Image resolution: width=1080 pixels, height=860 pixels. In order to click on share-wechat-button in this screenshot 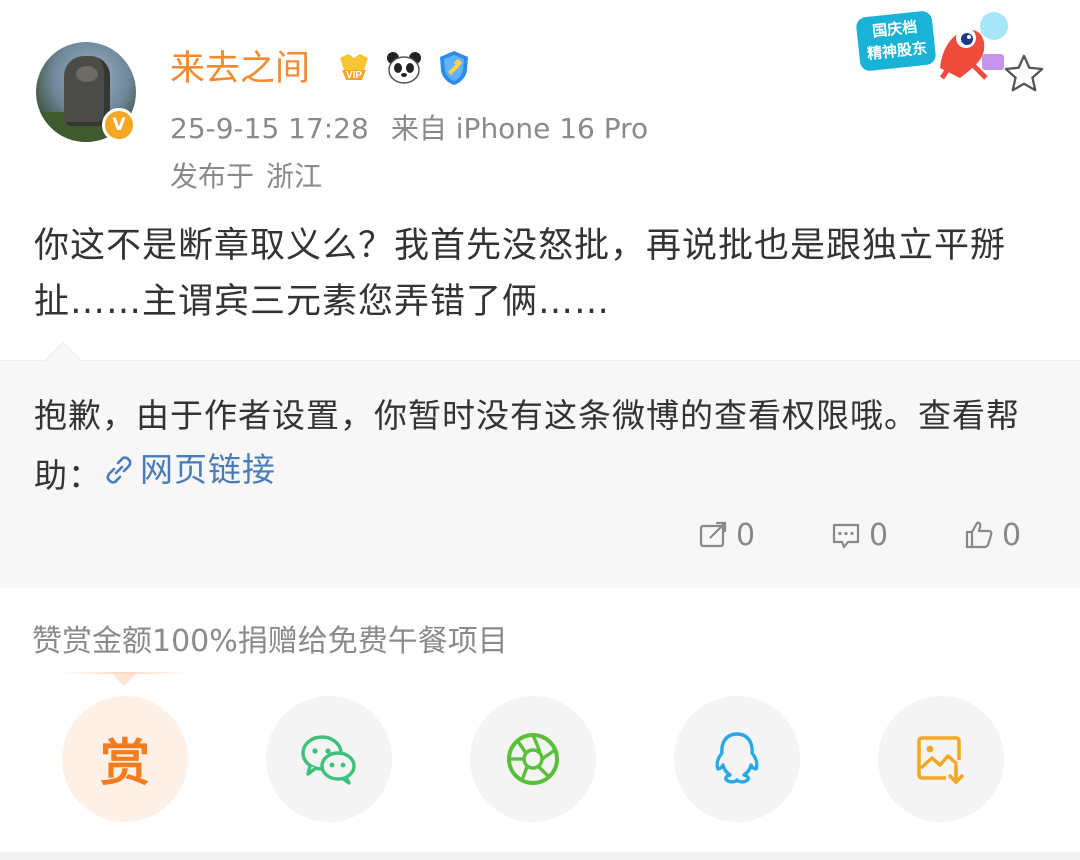, I will do `click(329, 759)`.